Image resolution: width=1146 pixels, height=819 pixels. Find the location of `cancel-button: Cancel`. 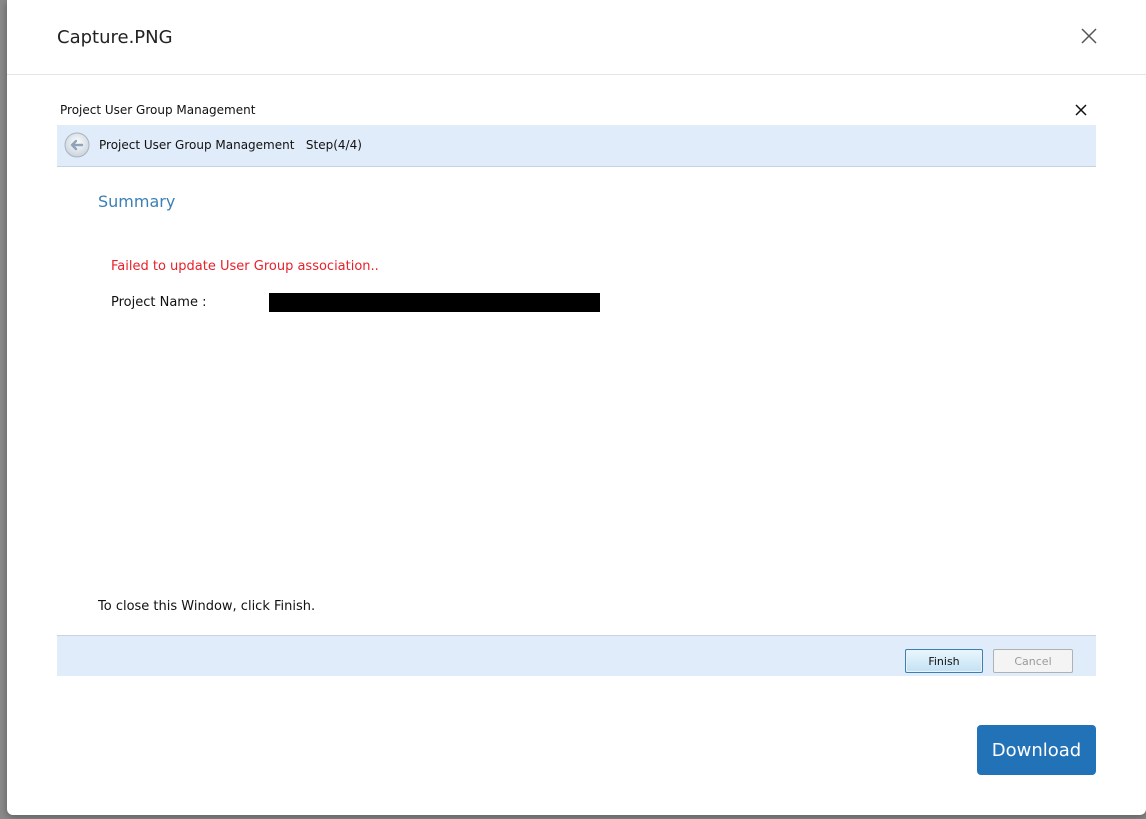

cancel-button: Cancel is located at coordinates (1033, 661).